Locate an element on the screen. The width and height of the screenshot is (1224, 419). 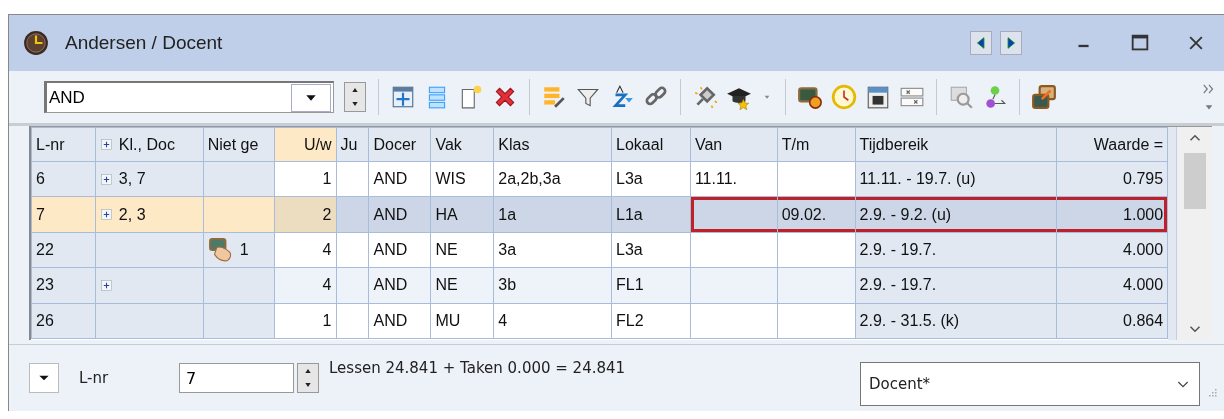
table-cell: FL2 is located at coordinates (651, 321).